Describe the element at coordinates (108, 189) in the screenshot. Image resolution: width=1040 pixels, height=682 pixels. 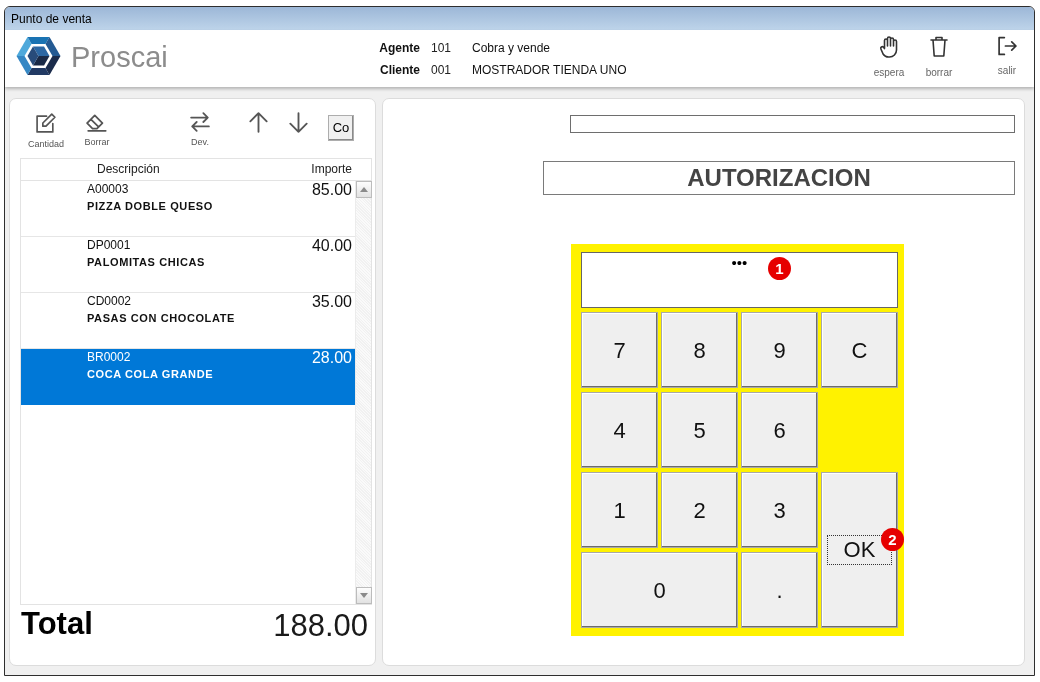
I see `item-code: A00003` at that location.